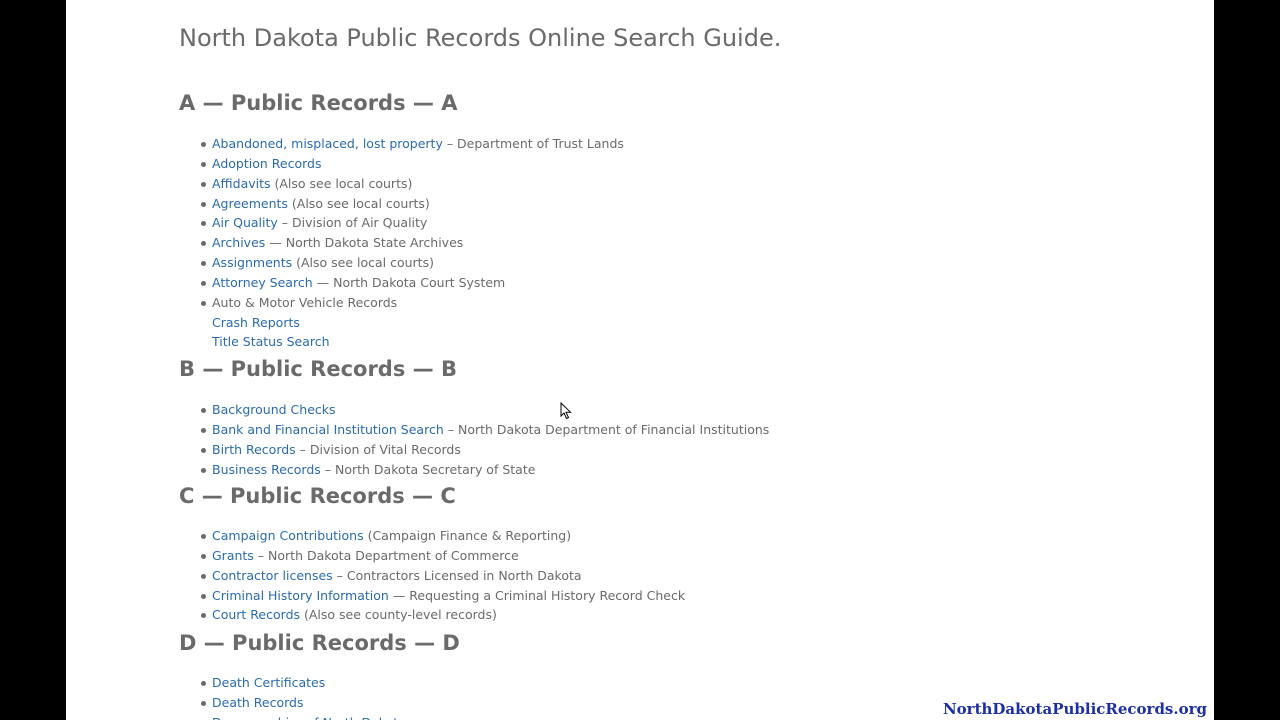  I want to click on list-item: Adoption Records, so click(401, 164).